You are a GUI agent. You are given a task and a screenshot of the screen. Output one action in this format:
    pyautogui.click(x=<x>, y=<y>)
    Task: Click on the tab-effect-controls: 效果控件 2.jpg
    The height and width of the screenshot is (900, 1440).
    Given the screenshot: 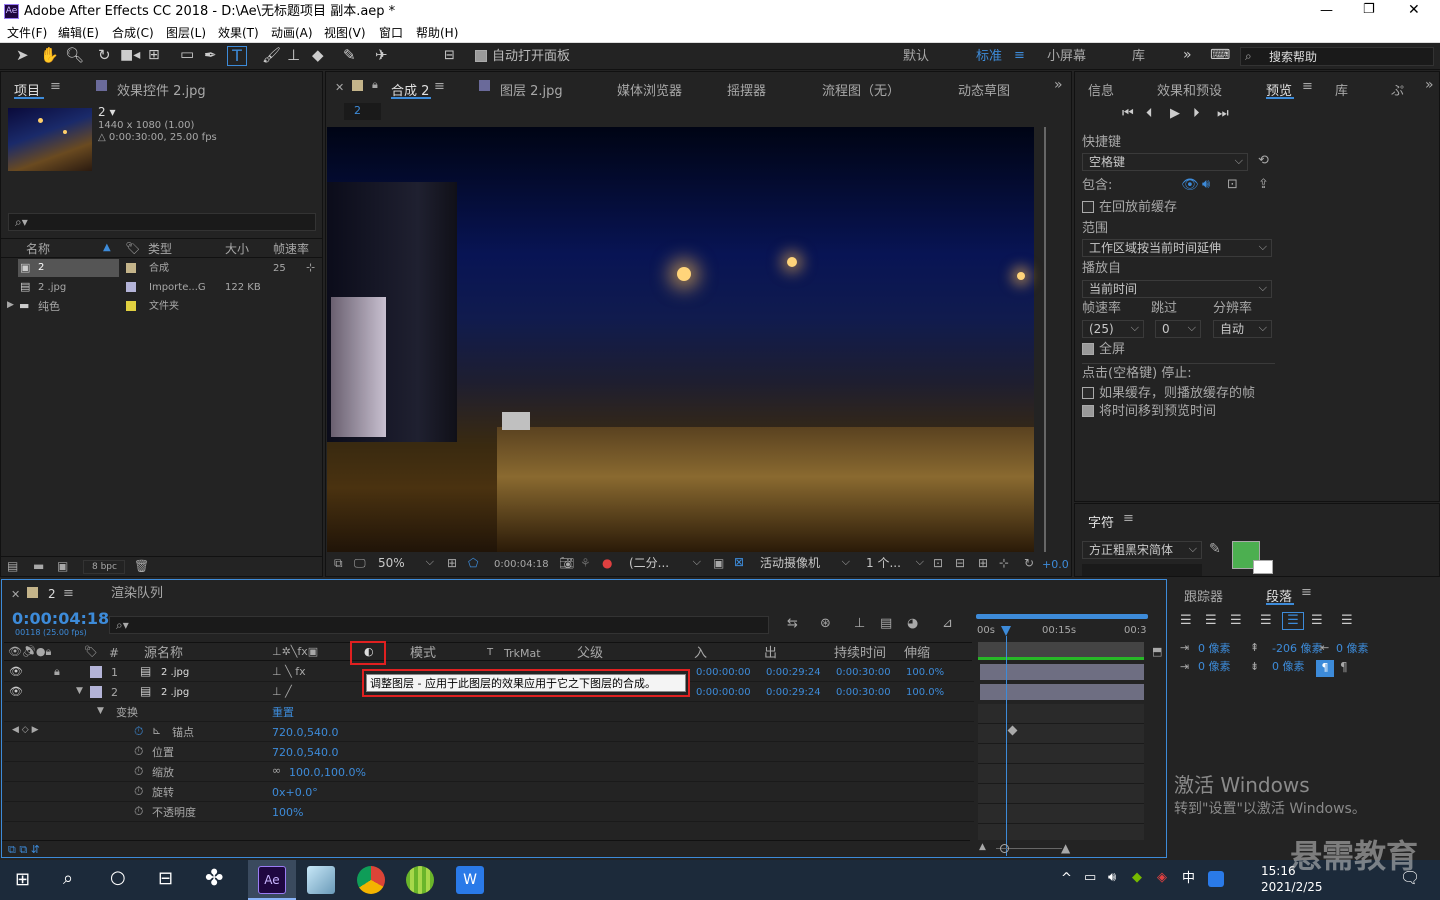 What is the action you would take?
    pyautogui.click(x=161, y=89)
    